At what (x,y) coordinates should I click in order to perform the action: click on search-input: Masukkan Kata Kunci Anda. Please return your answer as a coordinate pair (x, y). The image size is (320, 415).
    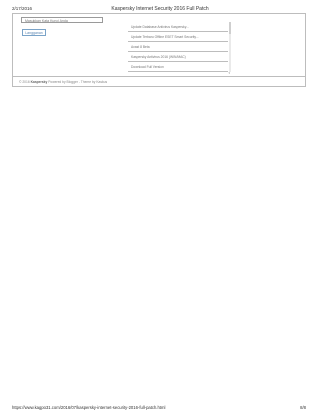
    Looking at the image, I should click on (62, 20).